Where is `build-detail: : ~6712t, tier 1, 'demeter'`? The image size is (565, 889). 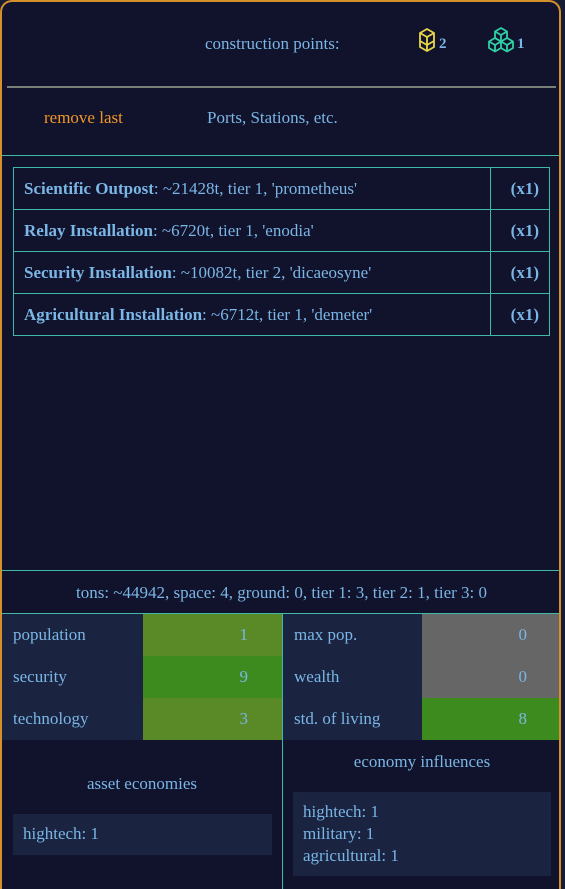
build-detail: : ~6712t, tier 1, 'demeter' is located at coordinates (287, 314).